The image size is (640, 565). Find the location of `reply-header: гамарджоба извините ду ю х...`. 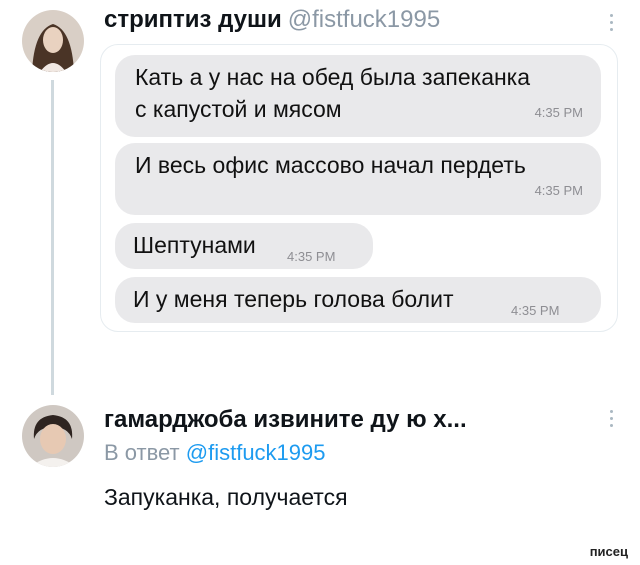

reply-header: гамарджоба извините ду ю х... is located at coordinates (285, 420).